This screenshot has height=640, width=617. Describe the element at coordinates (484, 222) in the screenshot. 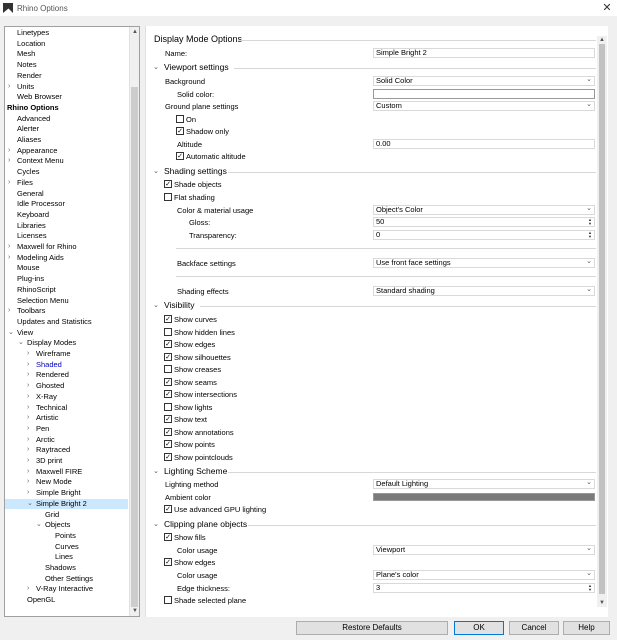

I see `gloss-input: 50 ▲ ▼` at that location.